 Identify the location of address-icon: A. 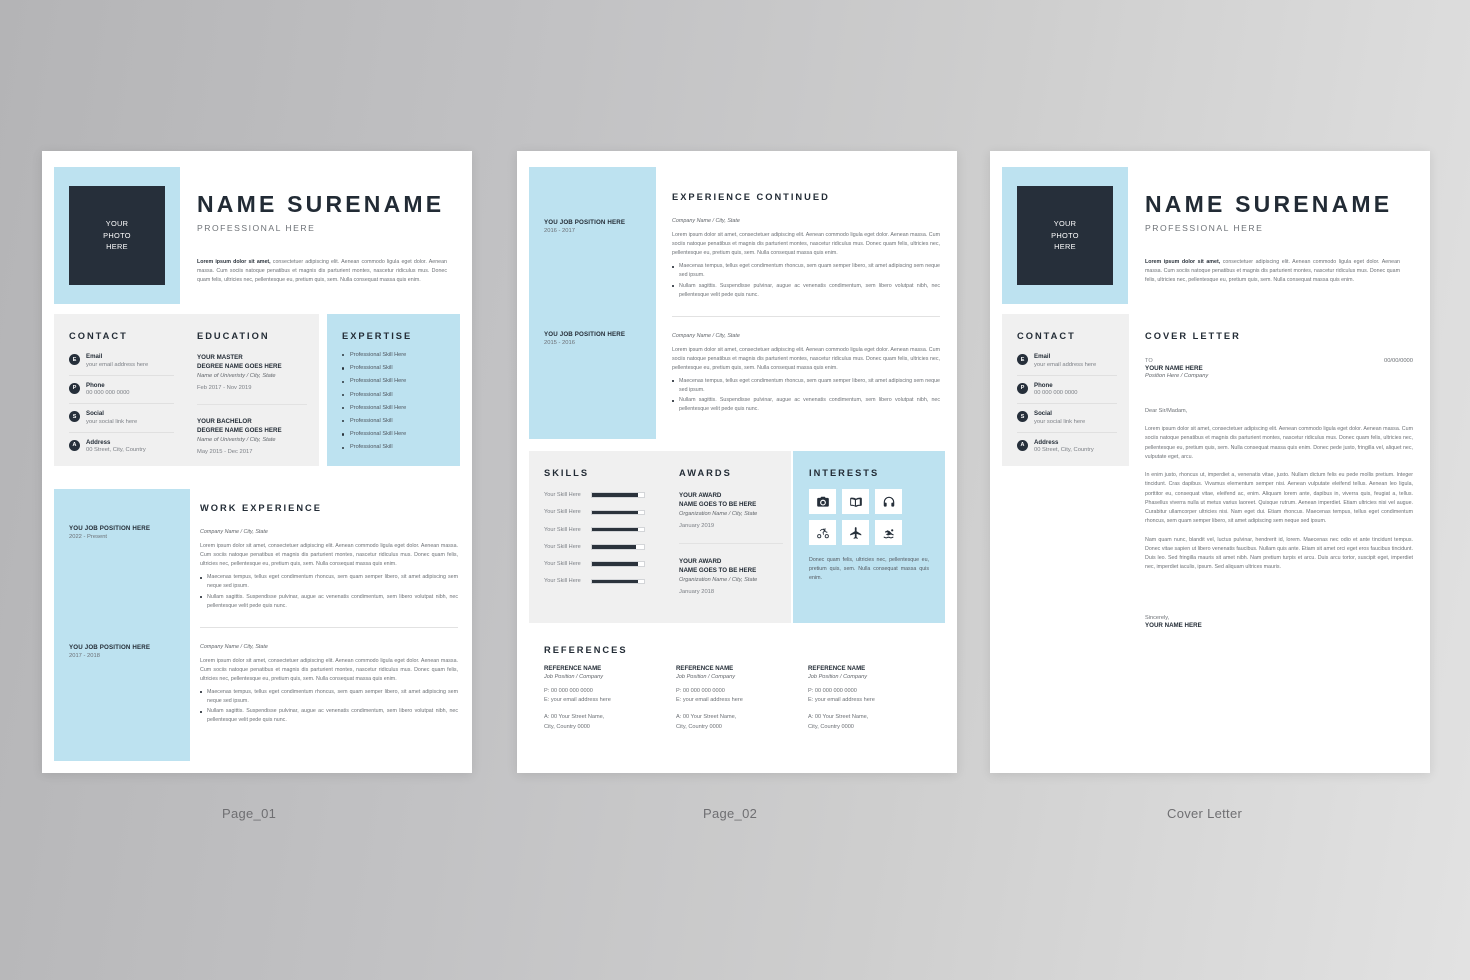
(1022, 445).